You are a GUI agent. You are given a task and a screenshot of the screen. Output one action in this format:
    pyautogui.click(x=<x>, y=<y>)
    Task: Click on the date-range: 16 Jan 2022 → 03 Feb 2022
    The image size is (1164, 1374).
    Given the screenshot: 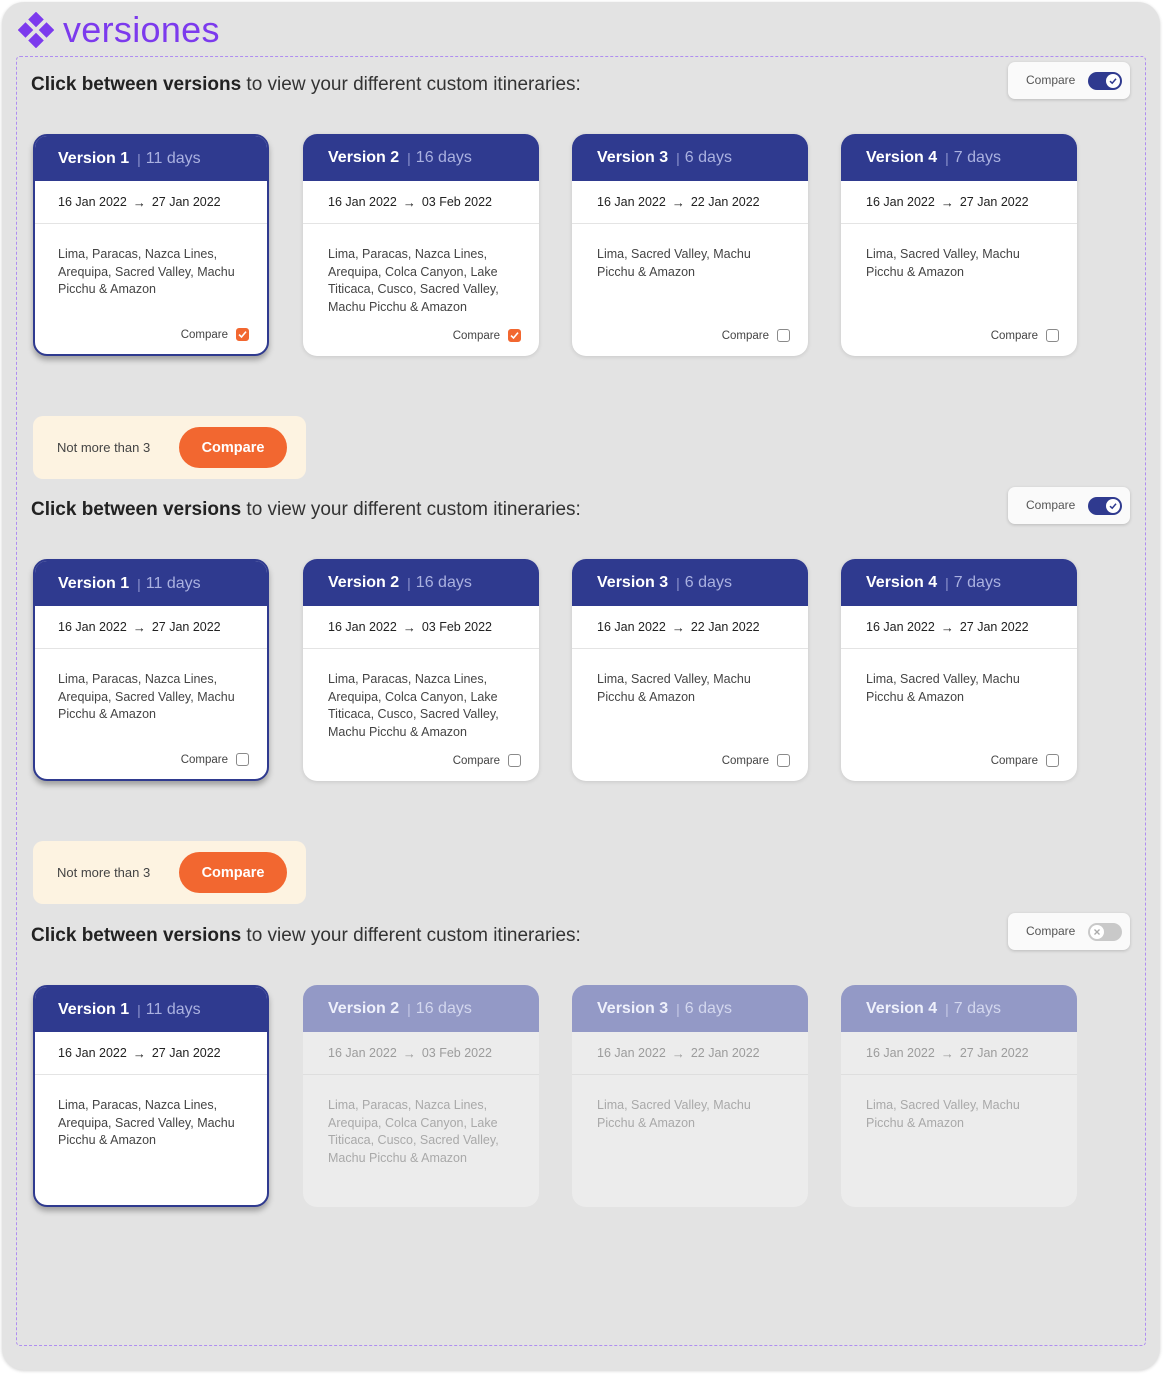 What is the action you would take?
    pyautogui.click(x=421, y=202)
    